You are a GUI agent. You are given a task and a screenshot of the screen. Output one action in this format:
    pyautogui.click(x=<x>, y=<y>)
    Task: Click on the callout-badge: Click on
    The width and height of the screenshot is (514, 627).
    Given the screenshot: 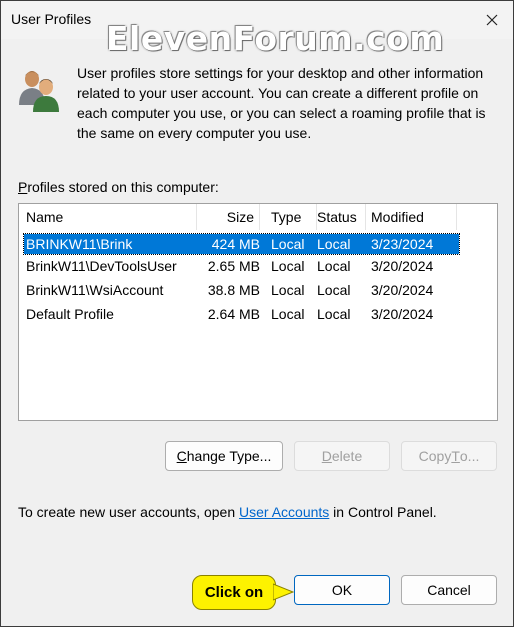 What is the action you would take?
    pyautogui.click(x=234, y=592)
    